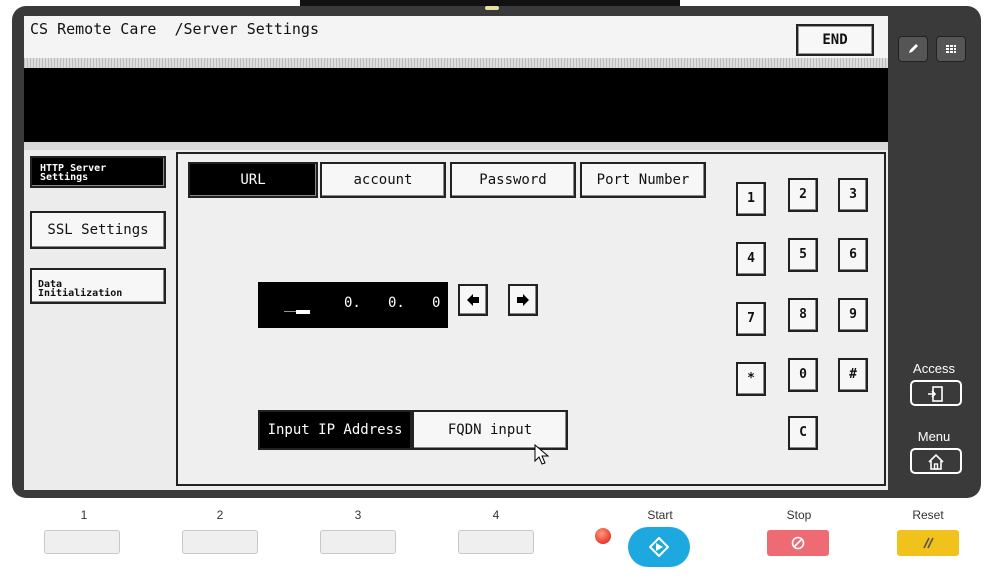  I want to click on tab-password: Password, so click(513, 180).